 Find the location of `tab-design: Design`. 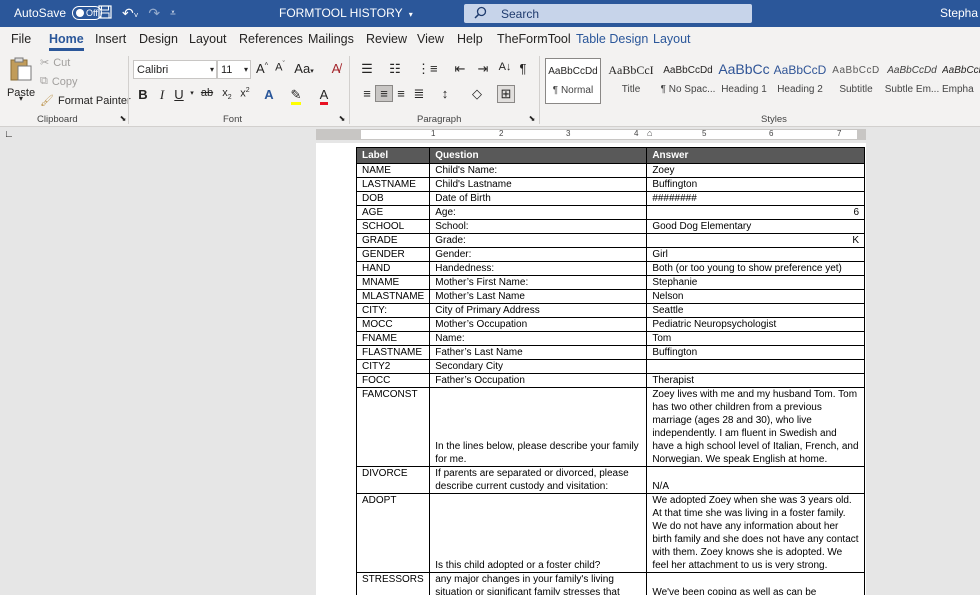

tab-design: Design is located at coordinates (158, 39).